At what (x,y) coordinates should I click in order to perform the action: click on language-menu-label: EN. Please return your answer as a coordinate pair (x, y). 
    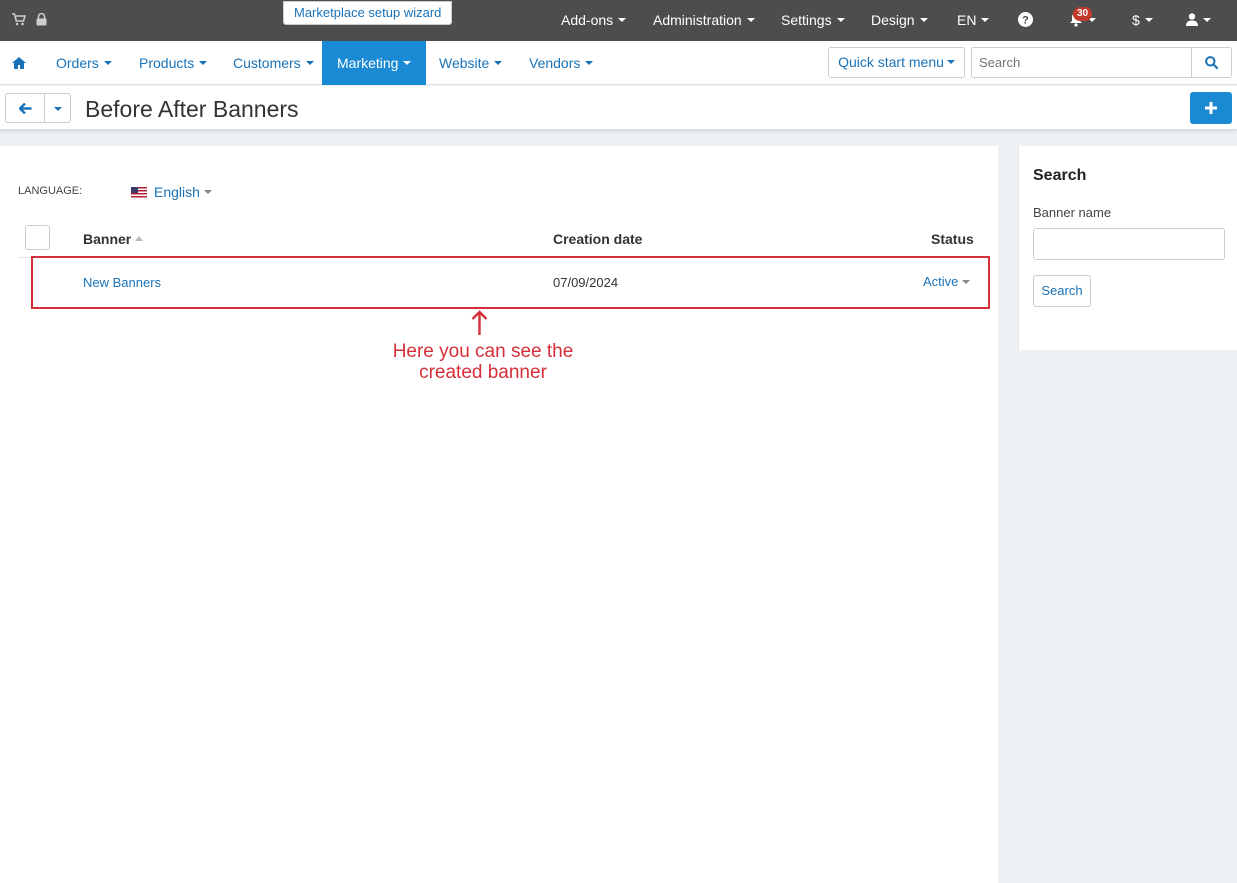
    Looking at the image, I should click on (967, 20).